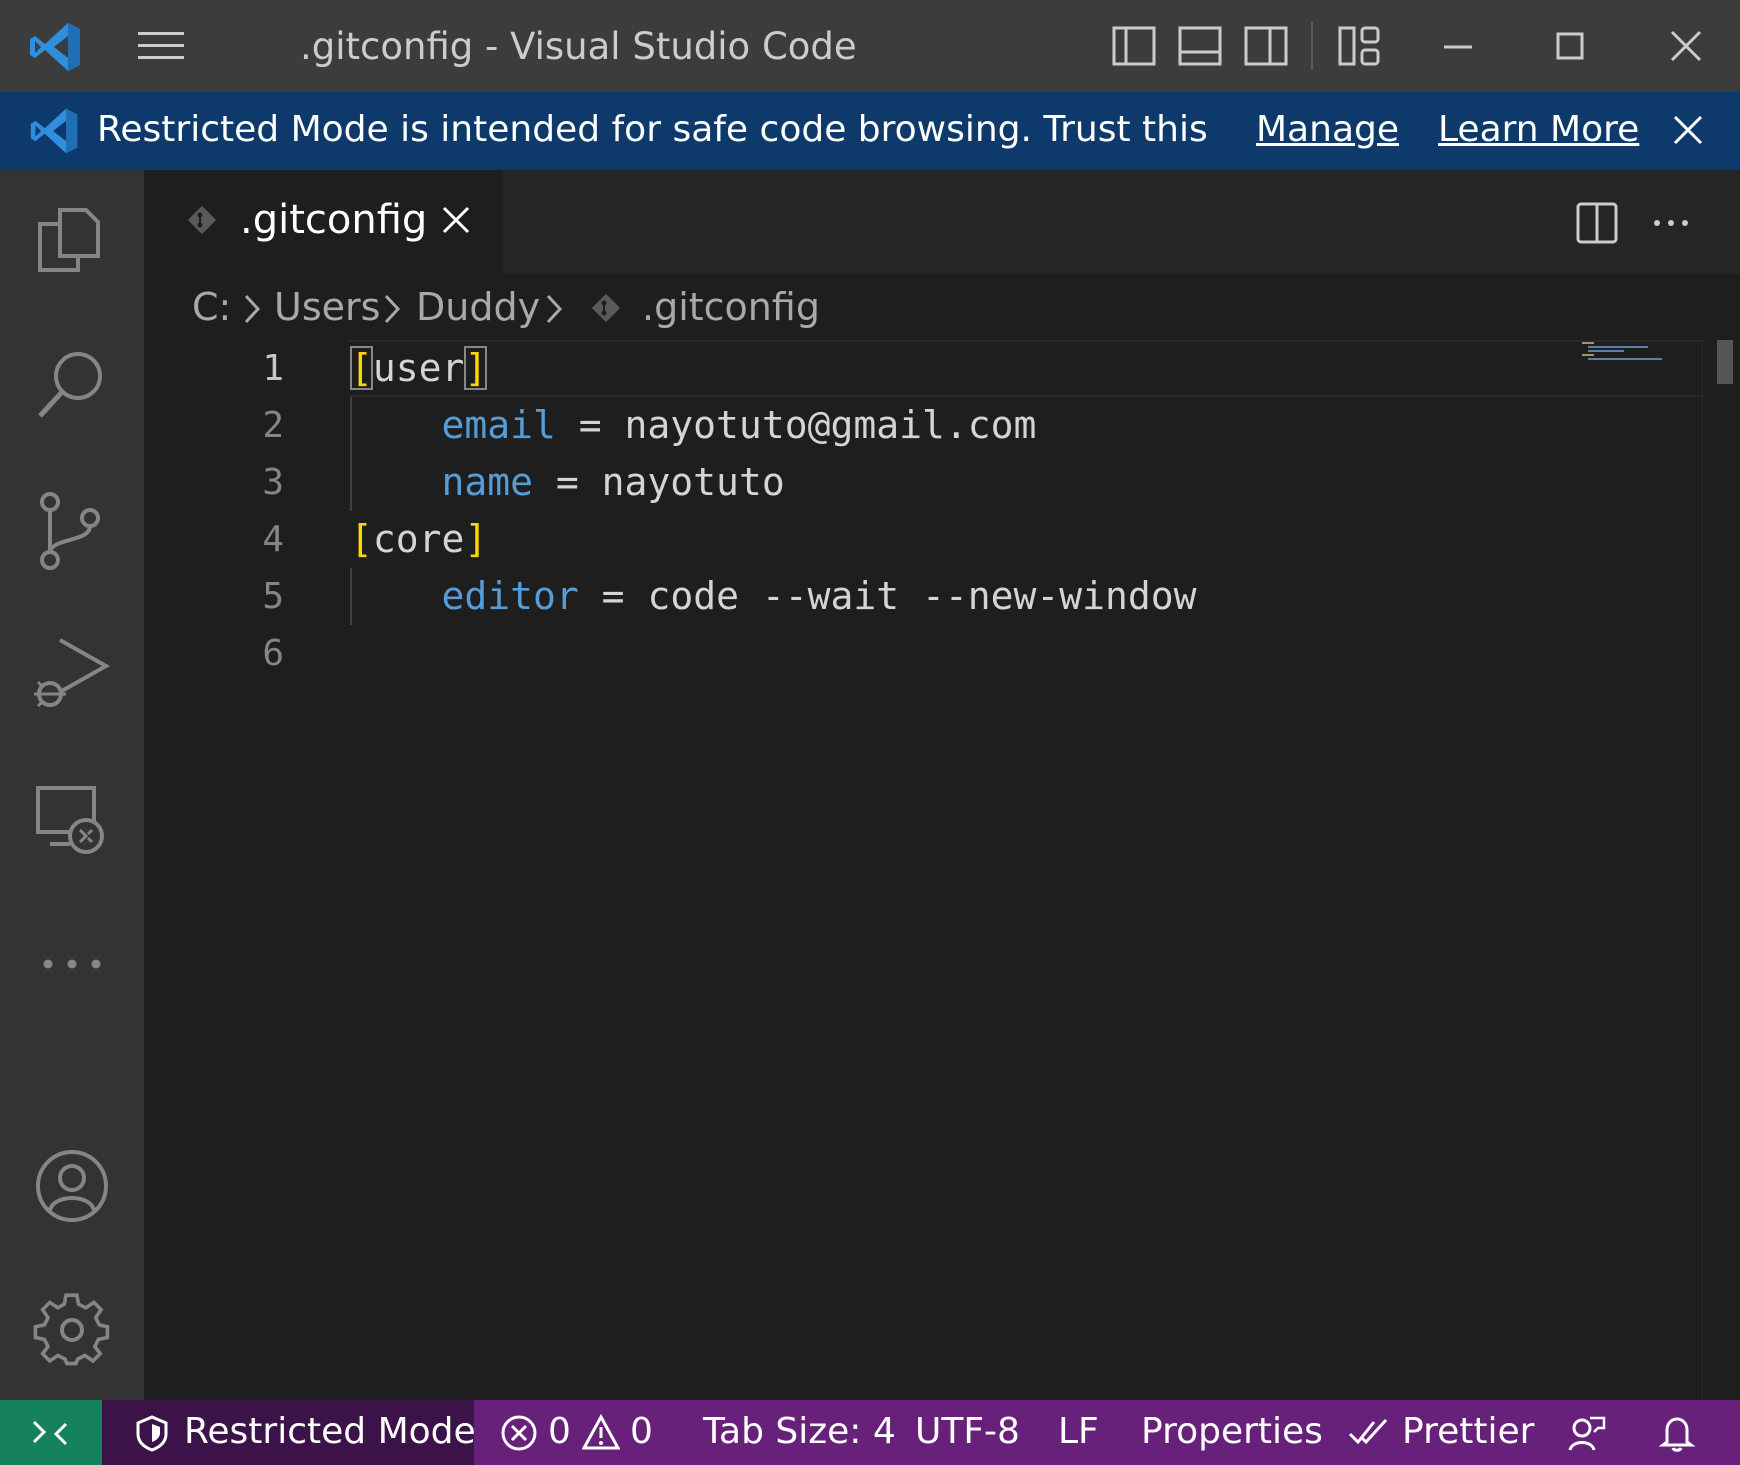 The image size is (1740, 1465). Describe the element at coordinates (72, 820) in the screenshot. I see `remote-explorer-icon` at that location.